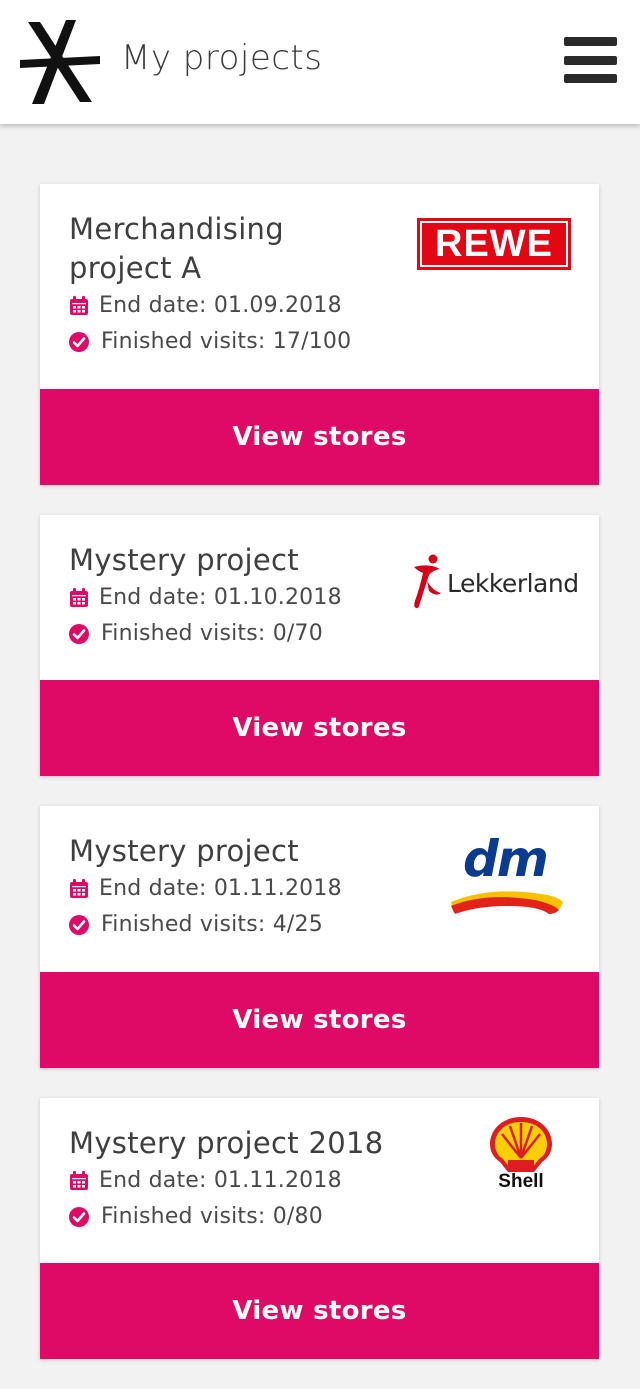  I want to click on shell-logo-text: Shell, so click(521, 1181).